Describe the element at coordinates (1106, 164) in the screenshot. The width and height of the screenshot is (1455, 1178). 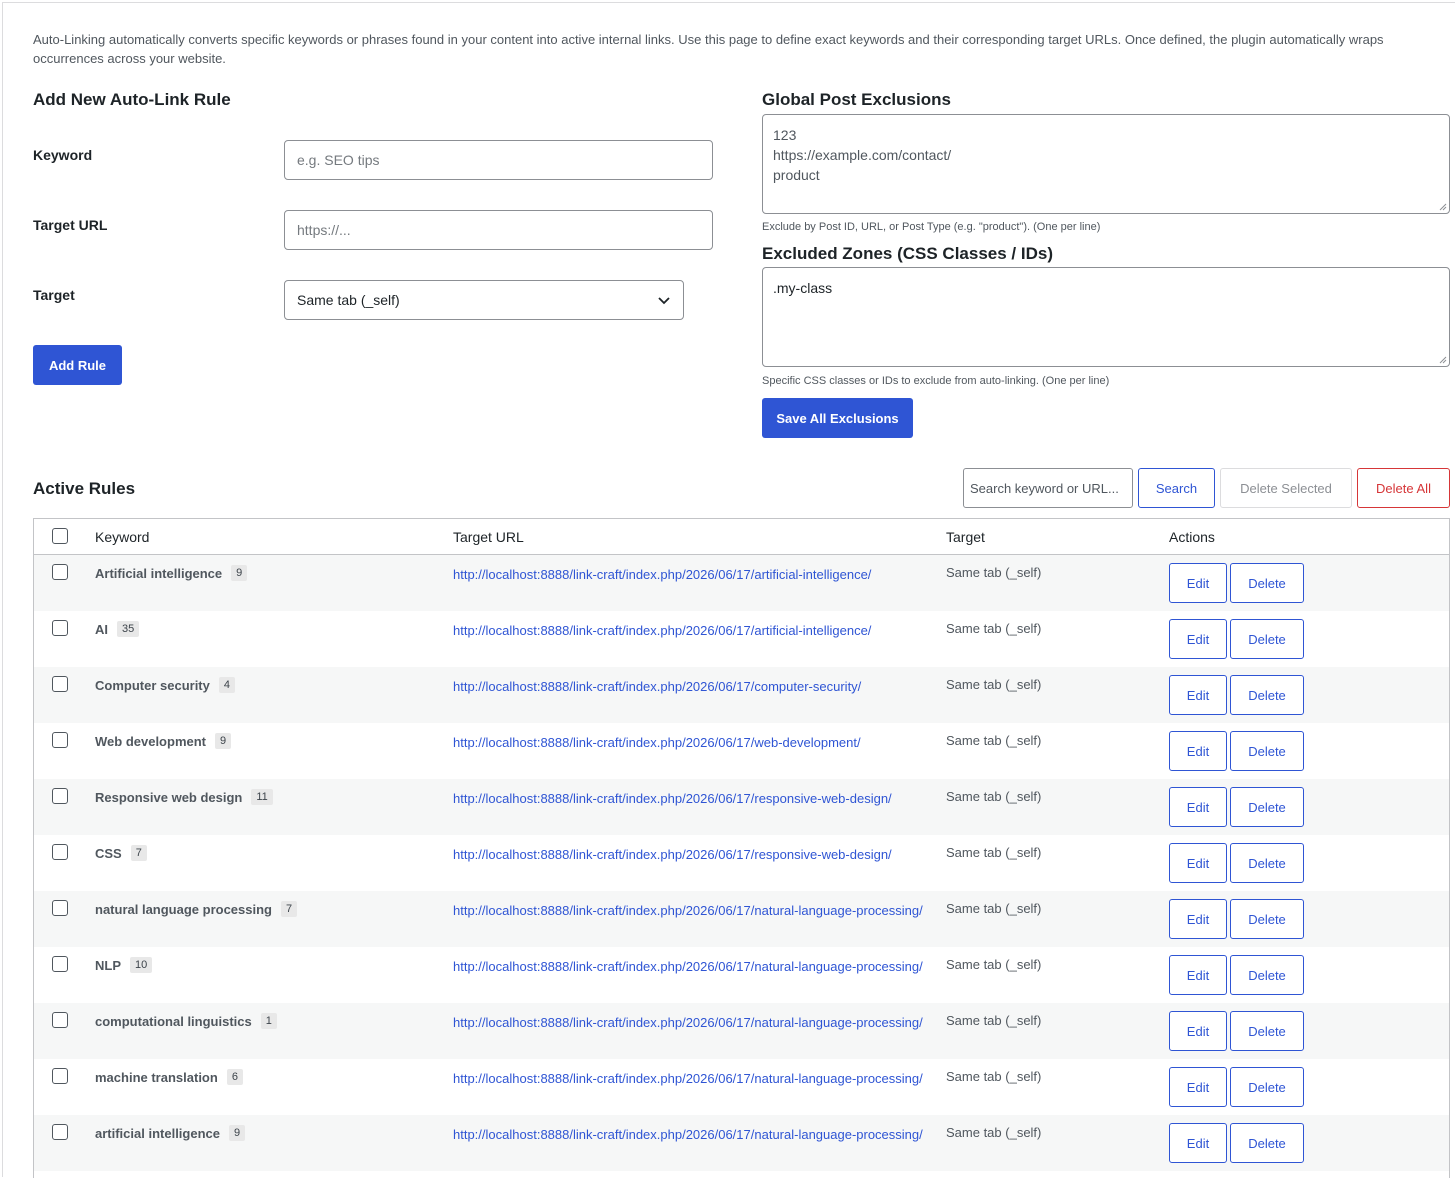
I see `post-exclusions-textarea: 123 https://example.com/contact/ product` at that location.